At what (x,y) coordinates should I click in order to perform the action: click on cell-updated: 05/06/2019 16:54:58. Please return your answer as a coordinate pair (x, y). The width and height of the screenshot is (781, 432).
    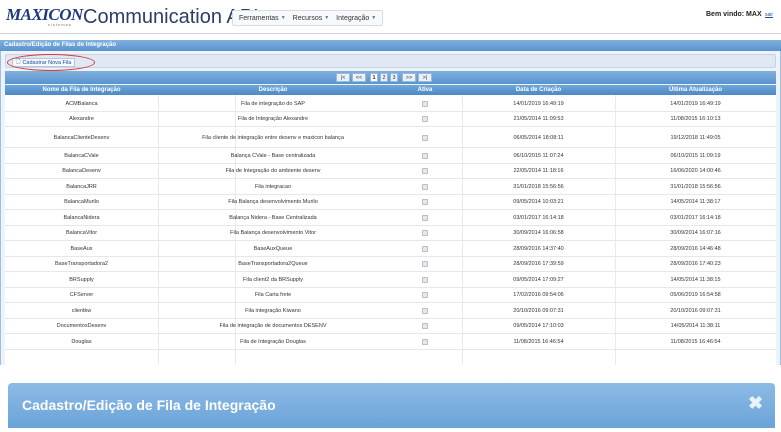
    Looking at the image, I should click on (695, 295).